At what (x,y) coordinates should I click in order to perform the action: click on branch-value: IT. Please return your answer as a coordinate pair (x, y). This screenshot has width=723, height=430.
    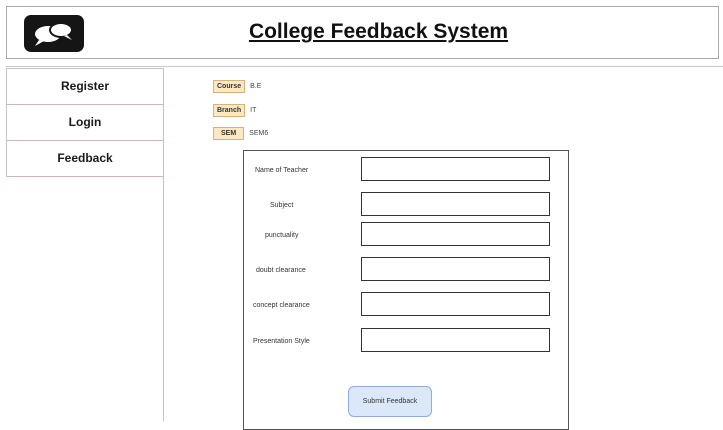
    Looking at the image, I should click on (253, 110).